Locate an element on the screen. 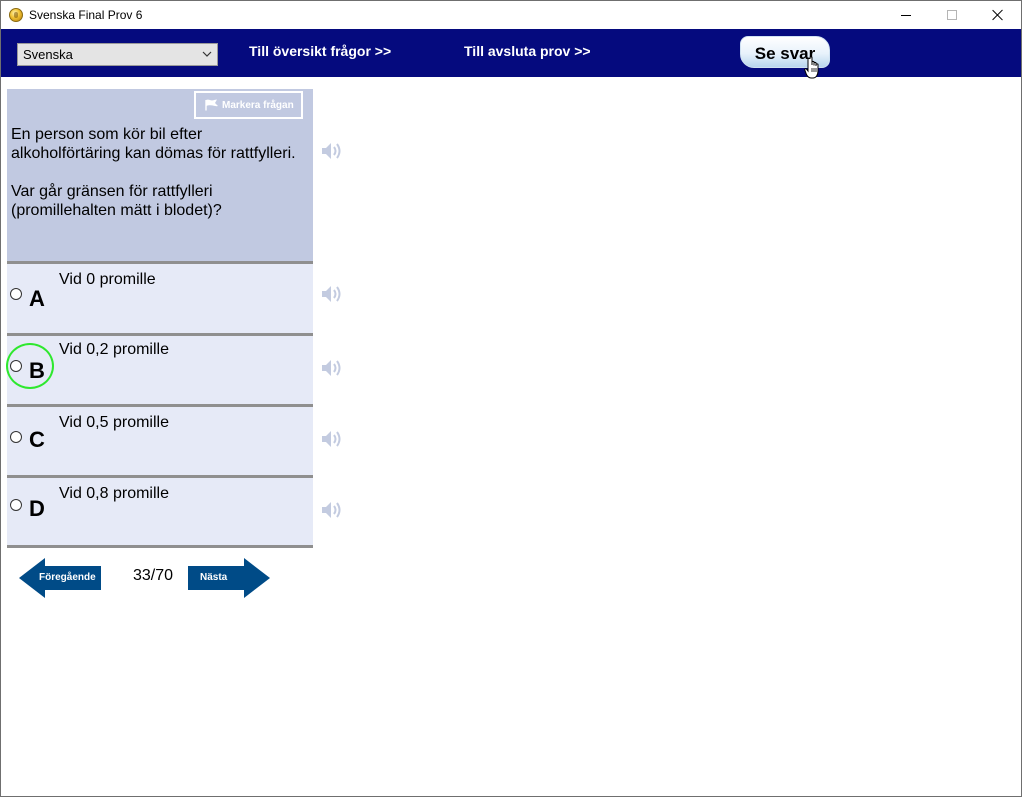 The height and width of the screenshot is (797, 1022). hand-cursor-icon is located at coordinates (814, 68).